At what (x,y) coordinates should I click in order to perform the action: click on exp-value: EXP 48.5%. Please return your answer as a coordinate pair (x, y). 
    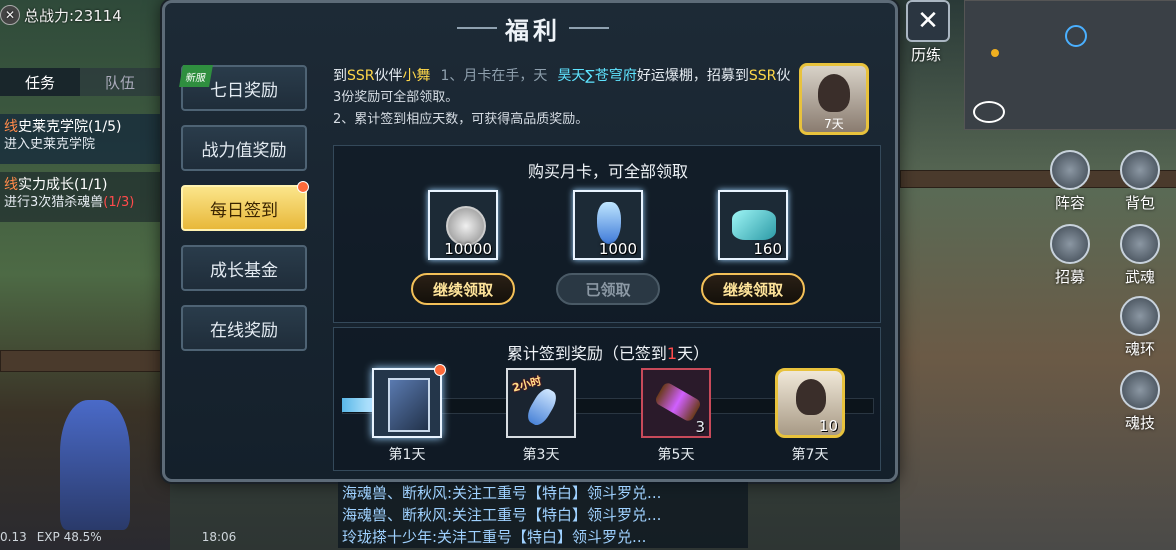
    Looking at the image, I should click on (69, 537).